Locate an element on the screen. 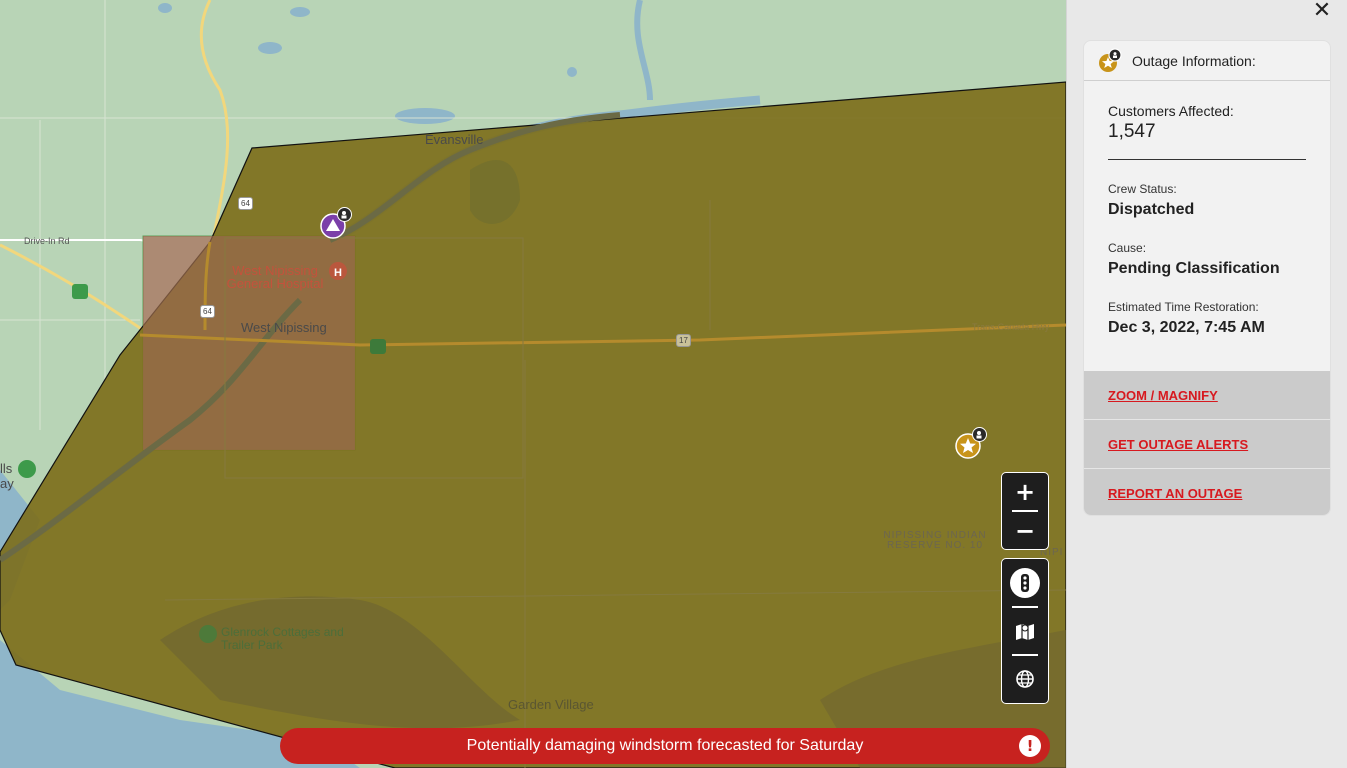  plus-icon: + is located at coordinates (1025, 491).